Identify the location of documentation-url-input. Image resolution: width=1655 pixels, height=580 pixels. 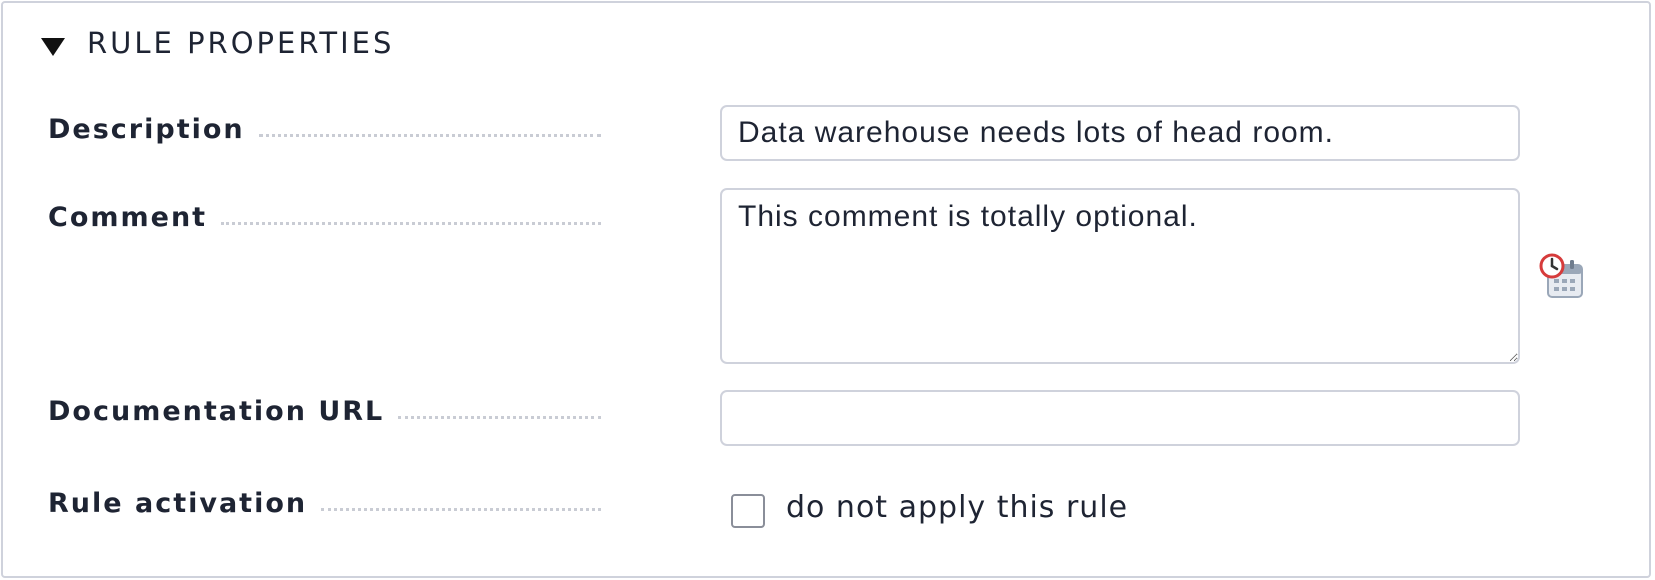
(1120, 418).